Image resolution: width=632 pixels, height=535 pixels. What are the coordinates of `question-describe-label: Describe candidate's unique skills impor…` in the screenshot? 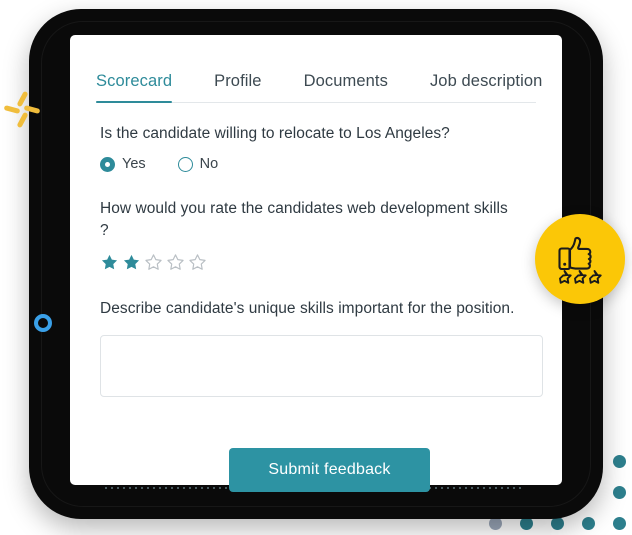 It's located at (307, 308).